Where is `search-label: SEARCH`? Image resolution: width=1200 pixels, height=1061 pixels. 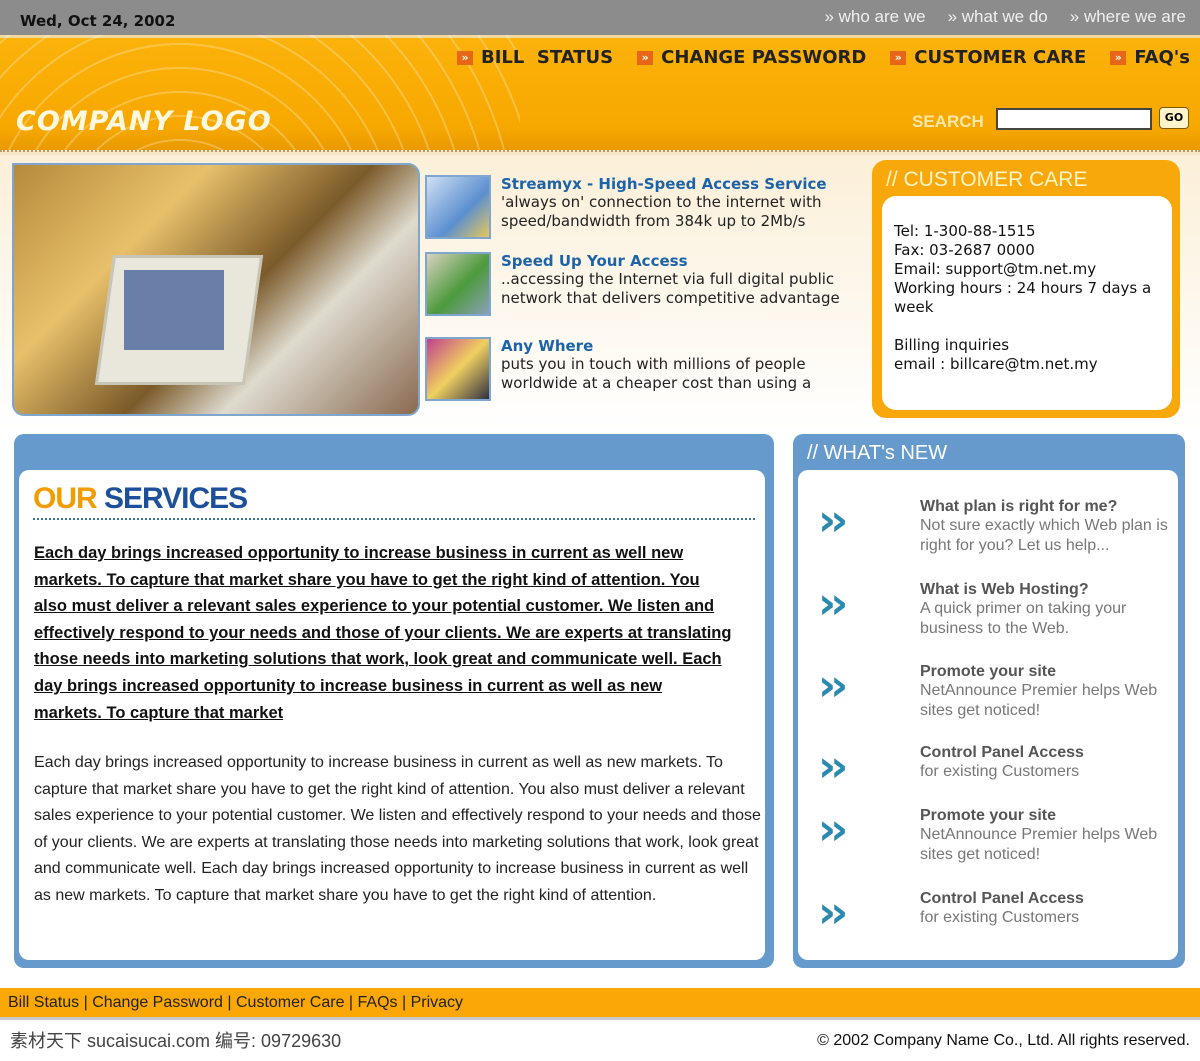 search-label: SEARCH is located at coordinates (948, 121).